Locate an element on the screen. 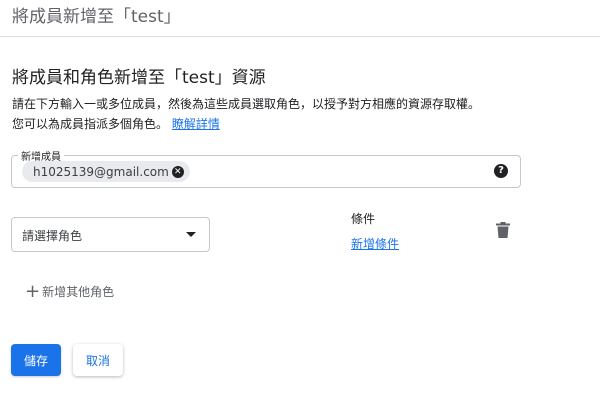 This screenshot has width=600, height=400. cancel-button: 取消 is located at coordinates (98, 360).